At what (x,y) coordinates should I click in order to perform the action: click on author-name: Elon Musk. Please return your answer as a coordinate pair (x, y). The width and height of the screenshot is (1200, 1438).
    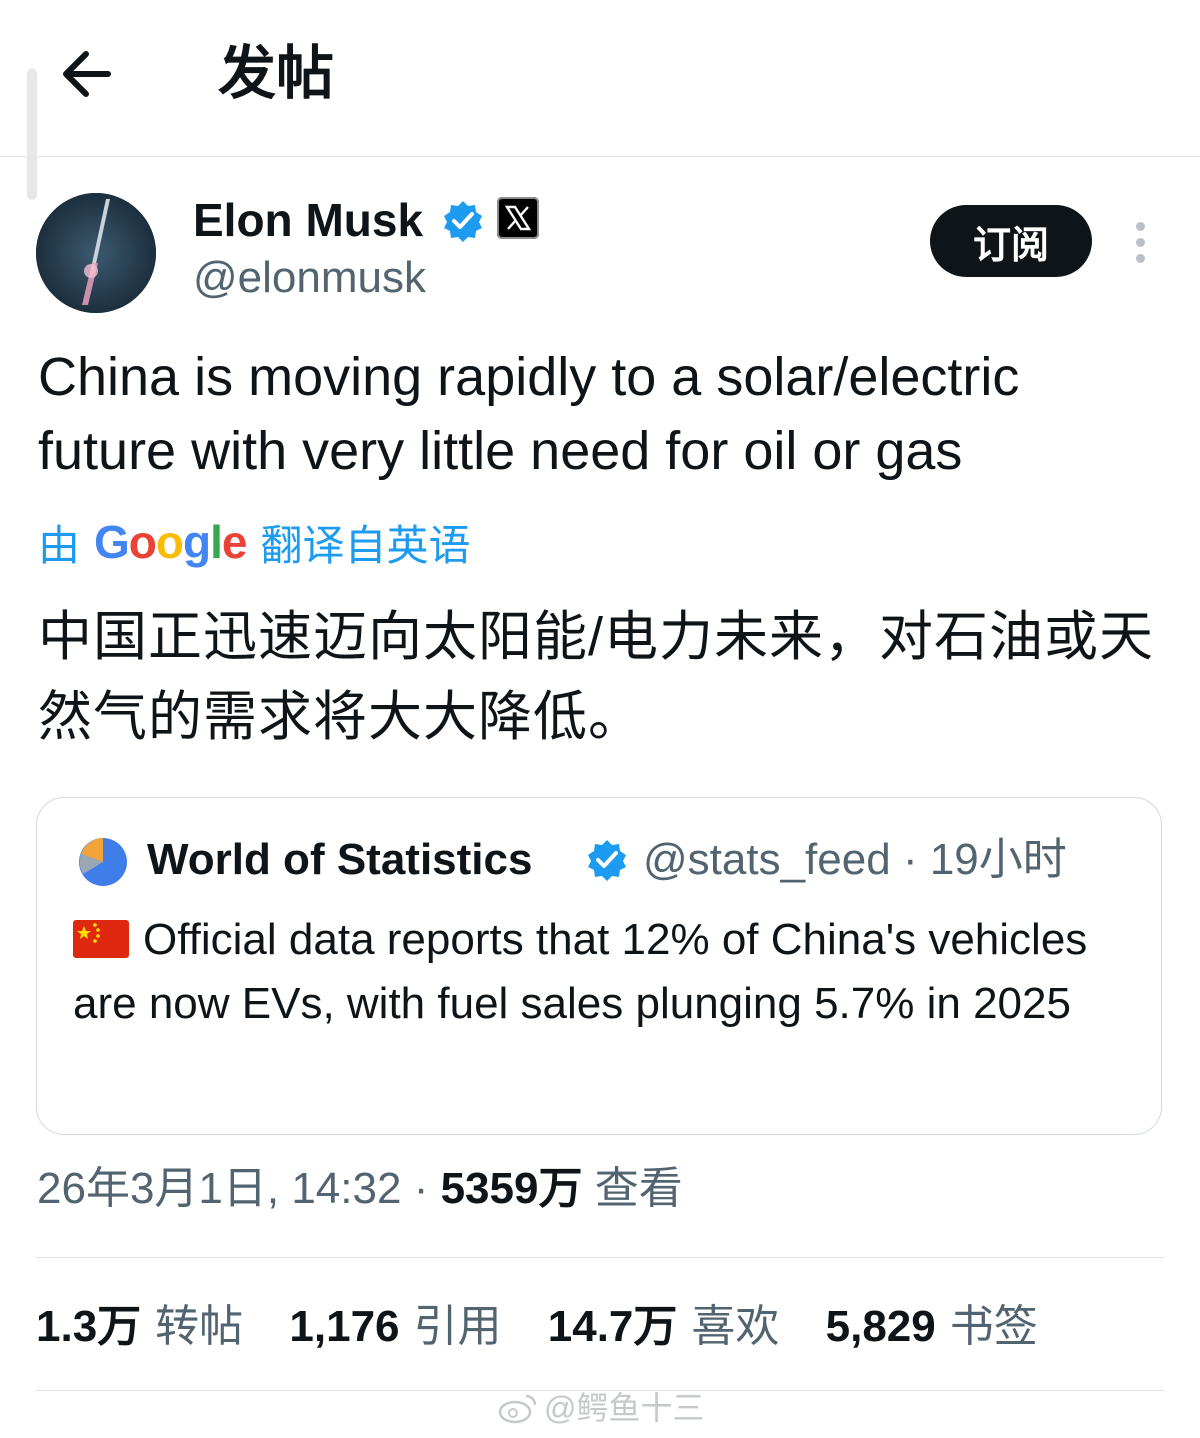
    Looking at the image, I should click on (308, 220).